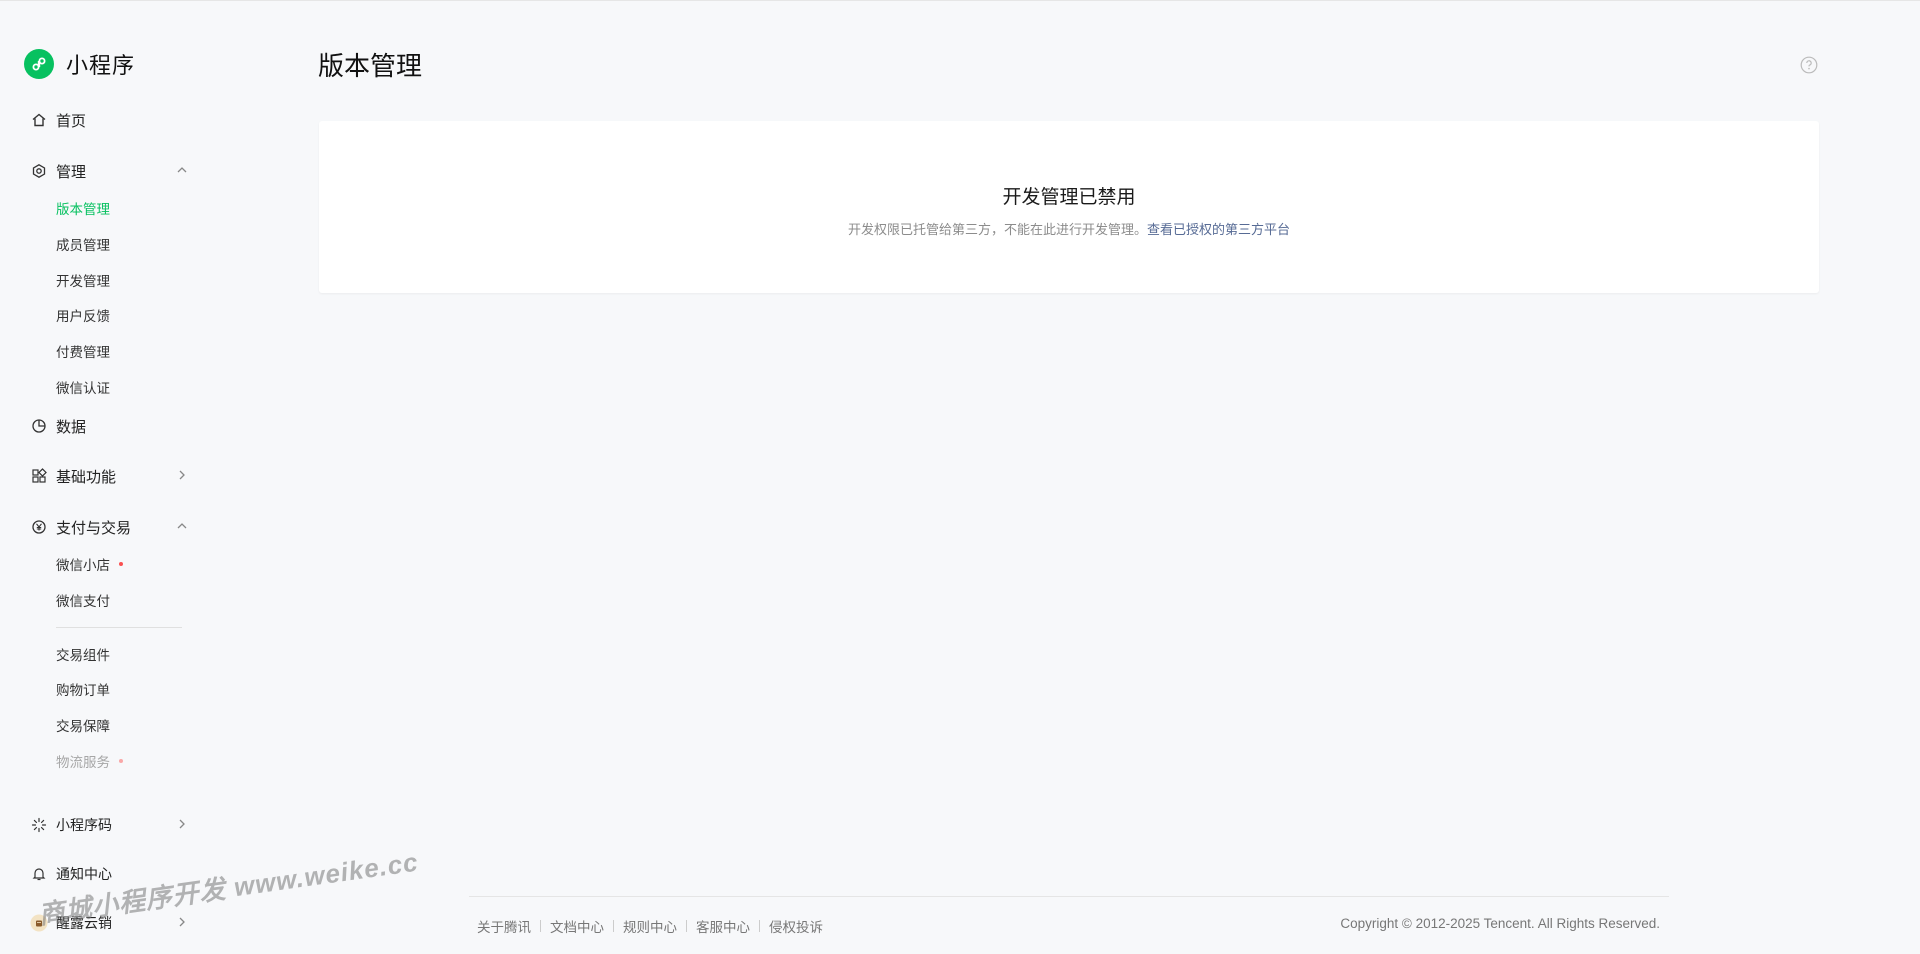 The width and height of the screenshot is (1920, 954). Describe the element at coordinates (94, 528) in the screenshot. I see `sidebar-item-label: 支付与交易` at that location.